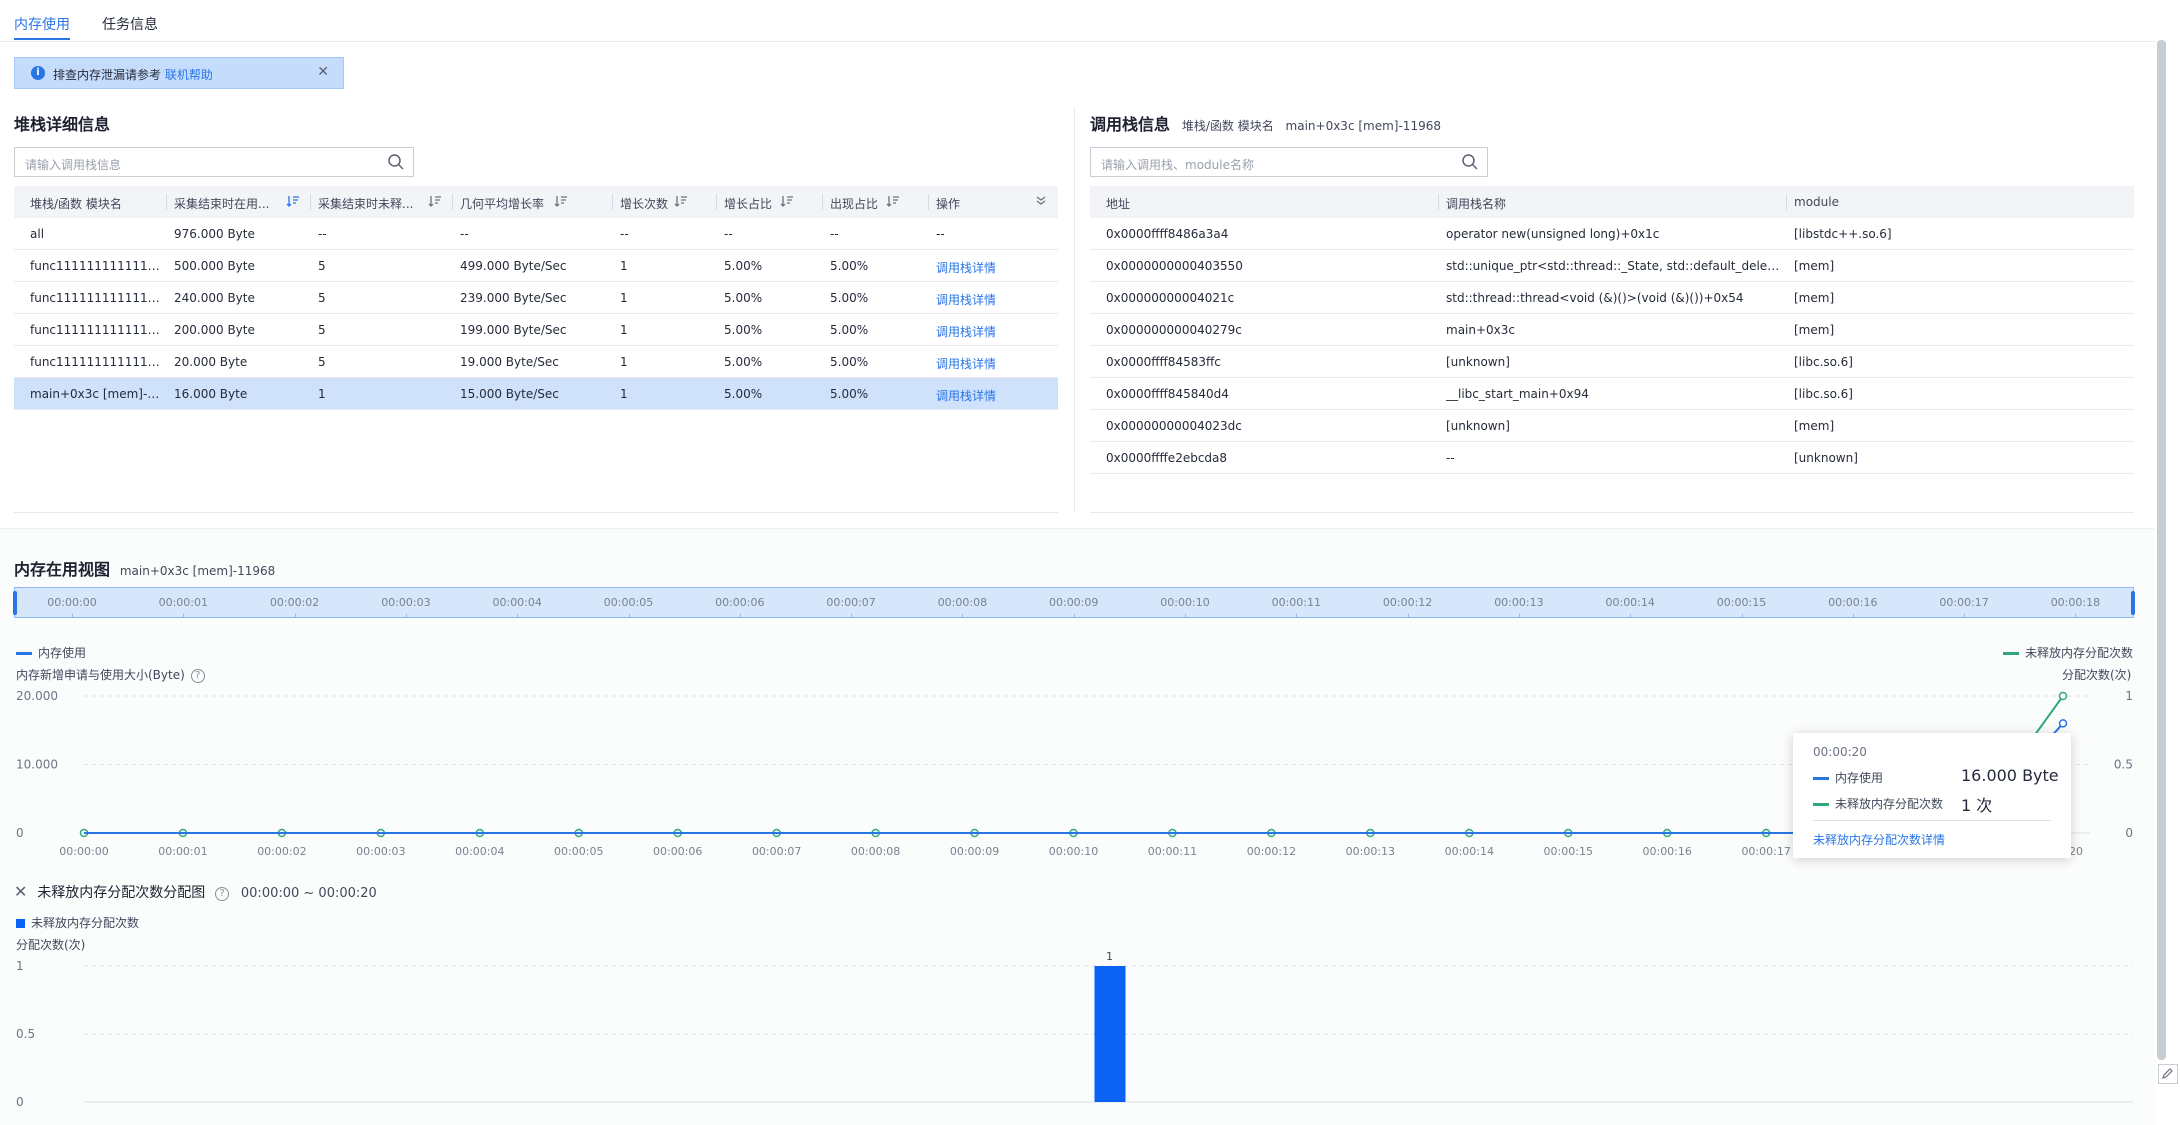  Describe the element at coordinates (322, 234) in the screenshot. I see `cell-unreleased: --` at that location.